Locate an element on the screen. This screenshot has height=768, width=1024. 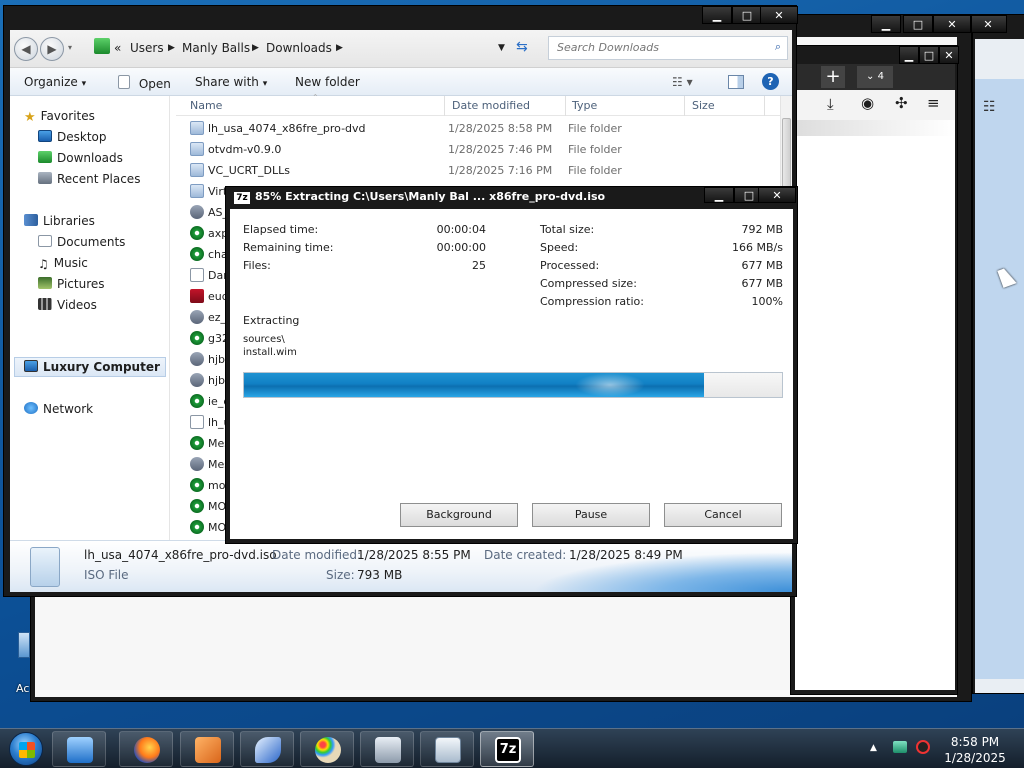
share-with-button: Share with ▾ is located at coordinates (231, 82).